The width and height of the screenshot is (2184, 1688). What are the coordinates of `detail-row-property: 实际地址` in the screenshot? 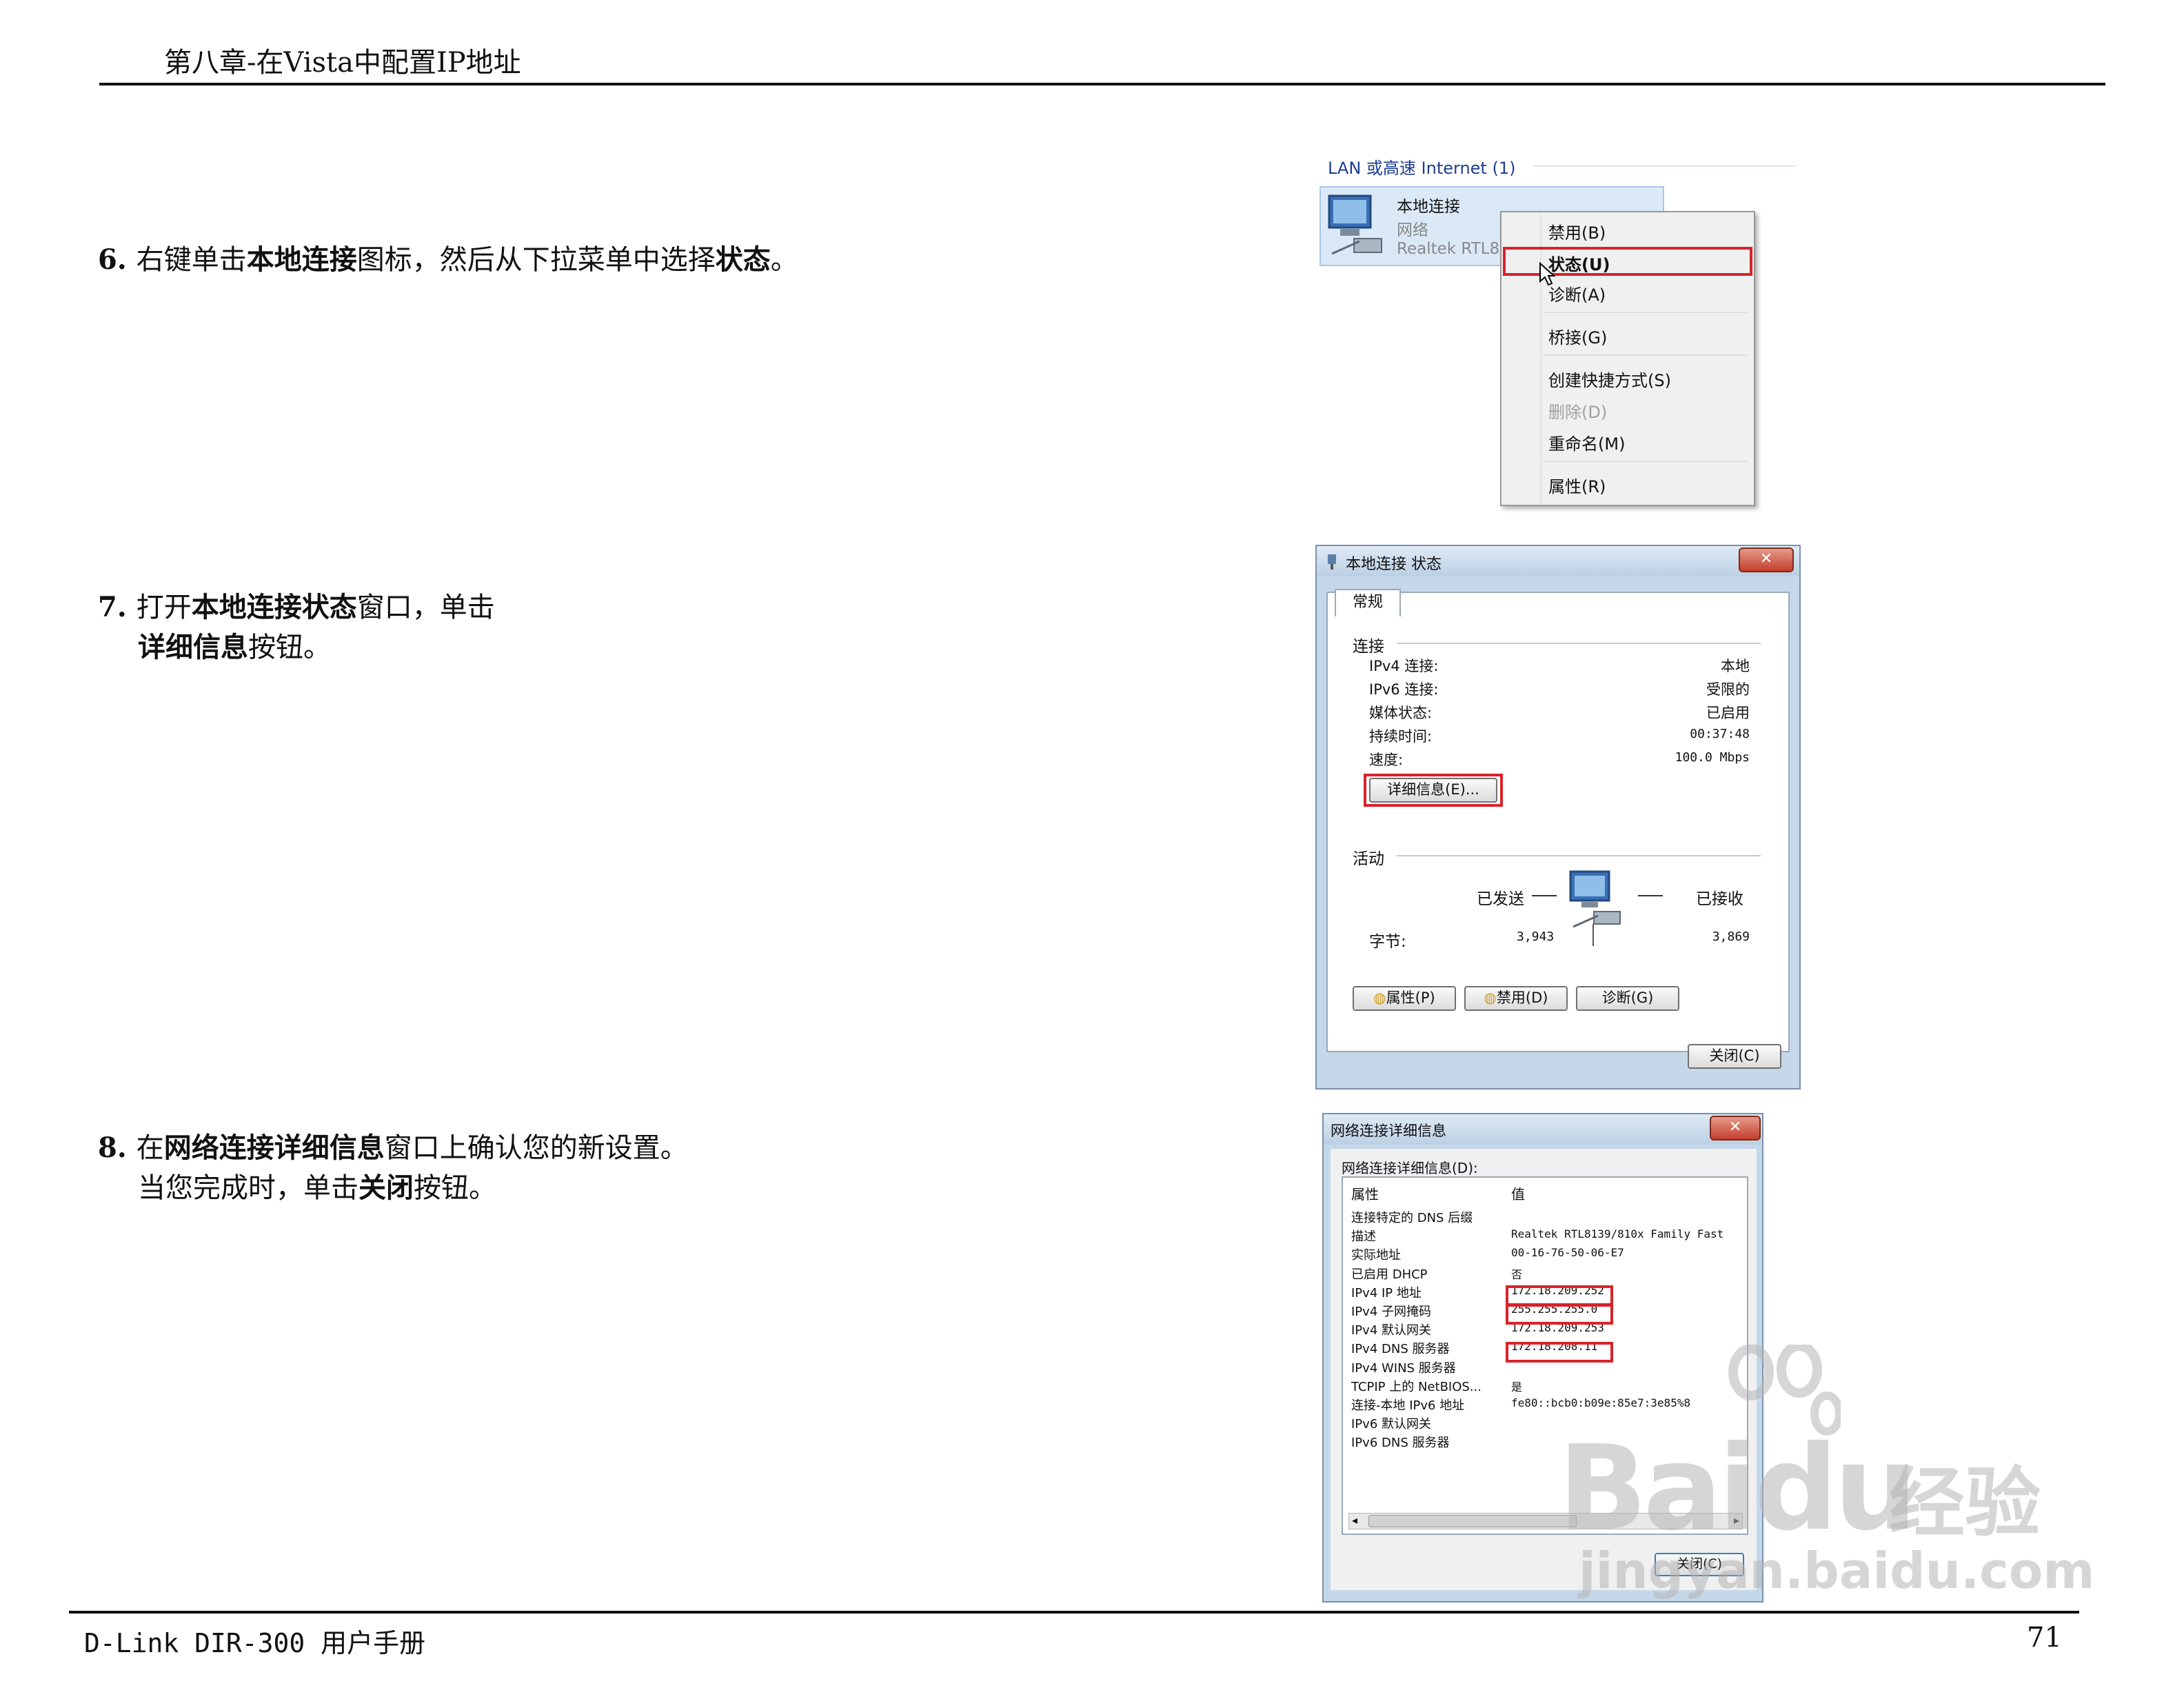 It's located at (1376, 1255).